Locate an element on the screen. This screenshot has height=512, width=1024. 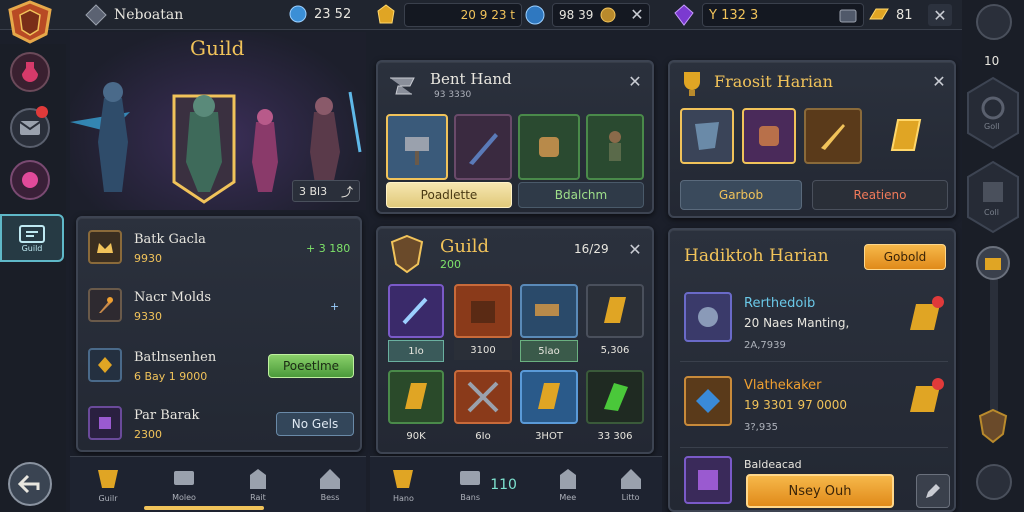
panel-c-title: Guild is located at coordinates (465, 246).